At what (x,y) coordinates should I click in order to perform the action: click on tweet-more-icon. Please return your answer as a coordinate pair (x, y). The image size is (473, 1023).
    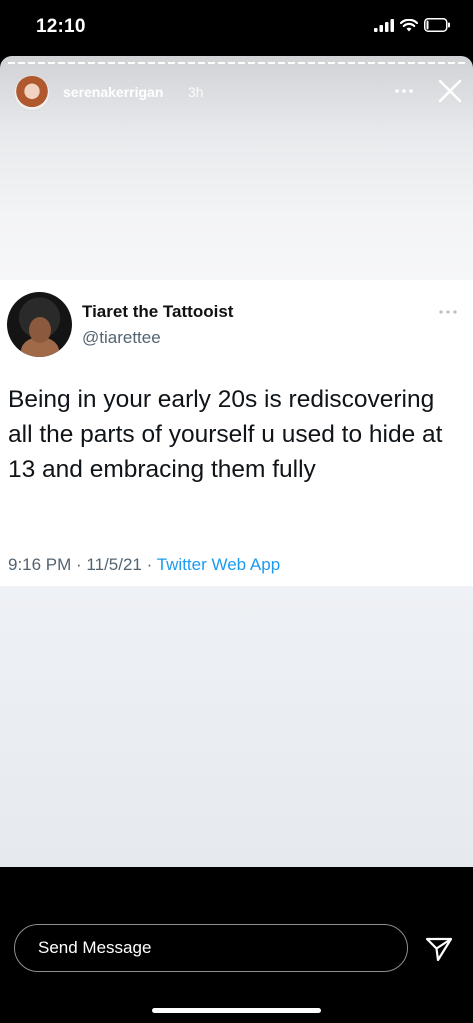
    Looking at the image, I should click on (448, 312).